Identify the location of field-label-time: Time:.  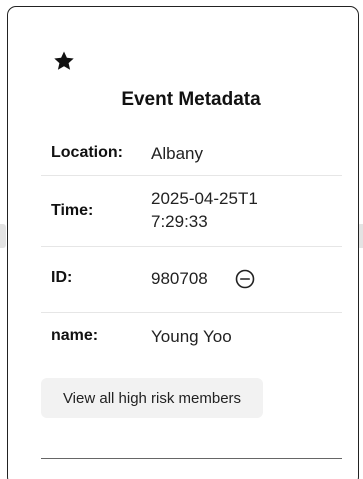
(72, 210).